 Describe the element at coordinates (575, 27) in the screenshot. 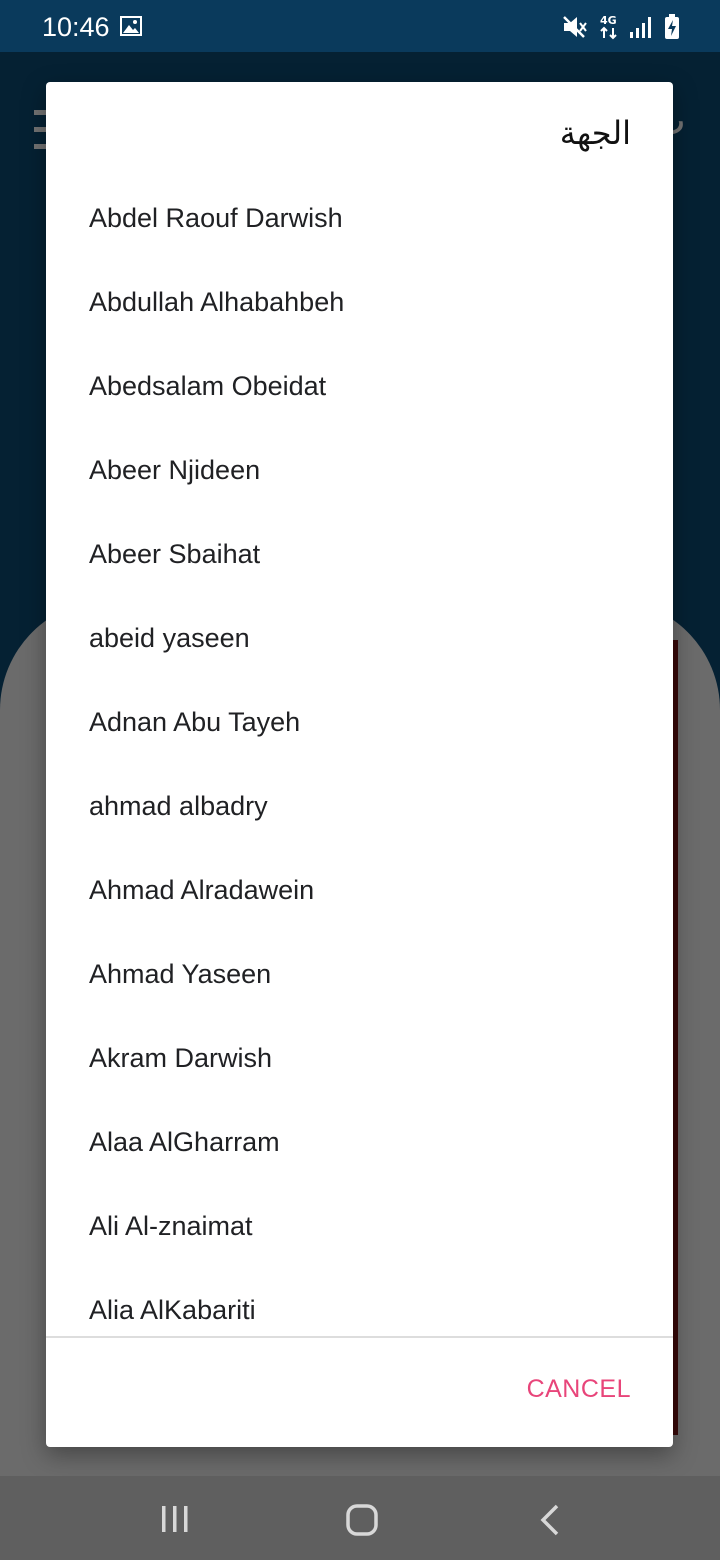

I see `mute-icon` at that location.